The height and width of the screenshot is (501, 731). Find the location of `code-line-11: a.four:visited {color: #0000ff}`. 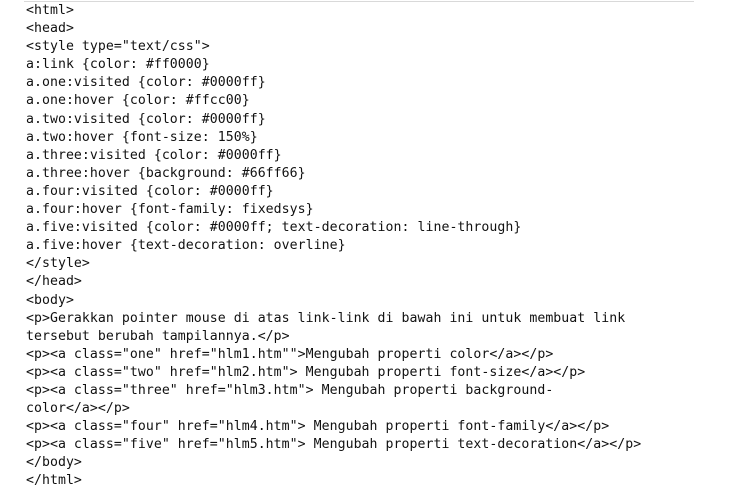

code-line-11: a.four:visited {color: #0000ff} is located at coordinates (150, 191).